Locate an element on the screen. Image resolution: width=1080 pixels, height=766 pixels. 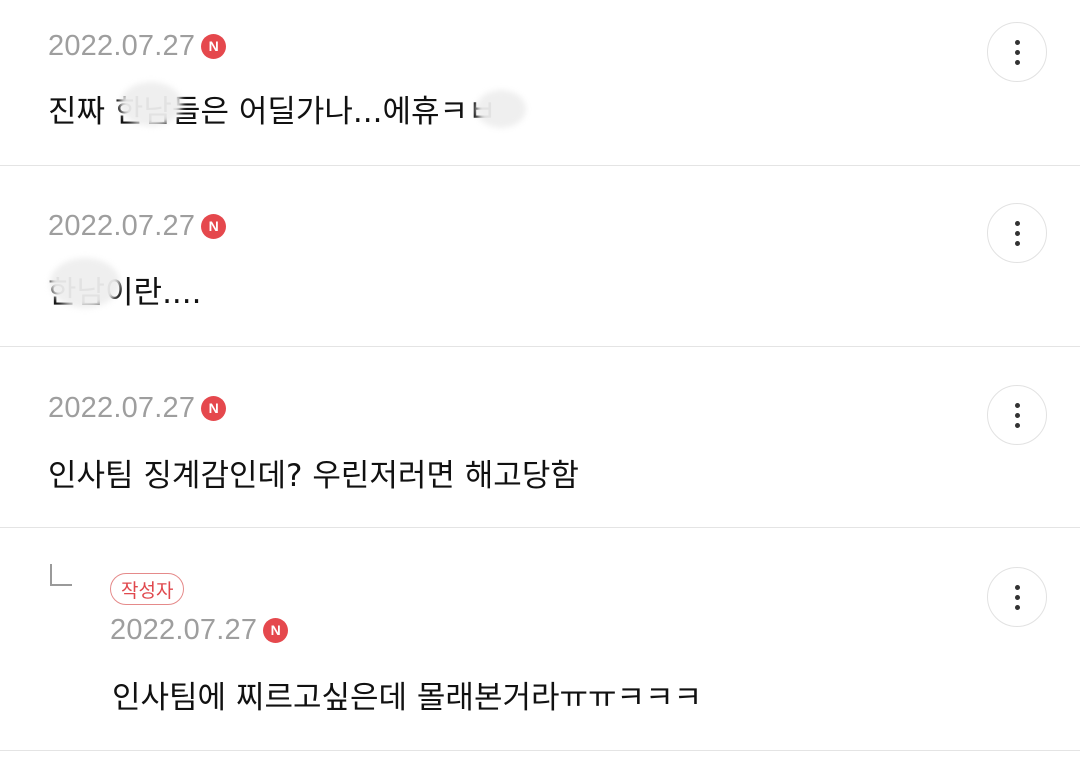
reply-arrow-icon is located at coordinates (61, 575).